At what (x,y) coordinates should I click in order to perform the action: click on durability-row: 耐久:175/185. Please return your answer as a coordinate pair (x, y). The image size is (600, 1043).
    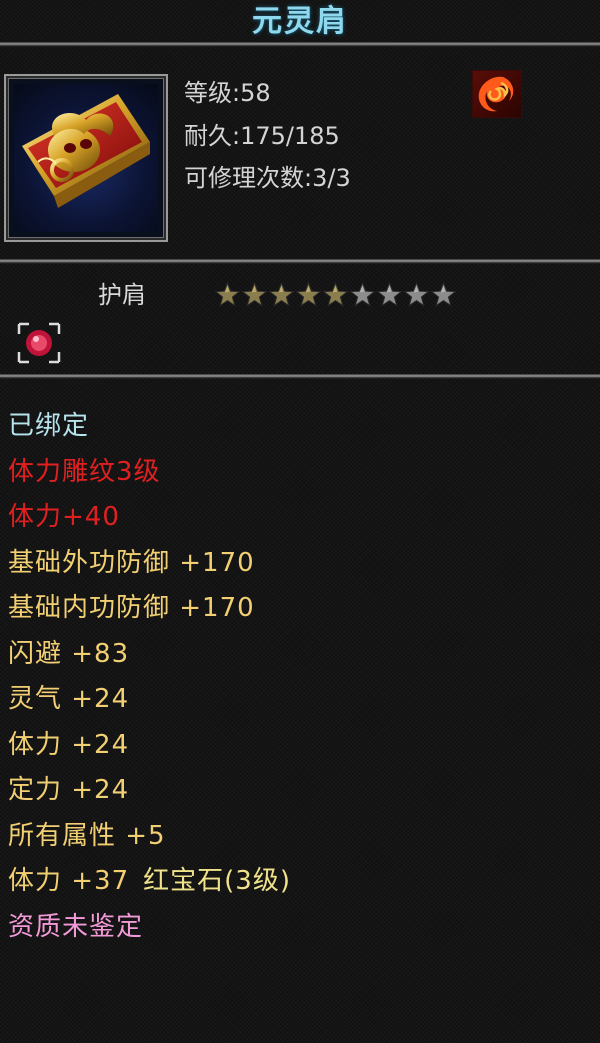
    Looking at the image, I should click on (262, 136).